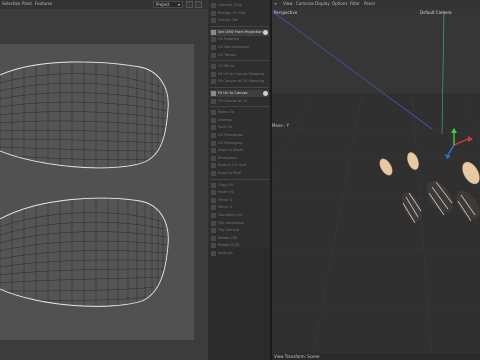  Describe the element at coordinates (297, 356) in the screenshot. I see `status-text: View Transform: Scene` at that location.